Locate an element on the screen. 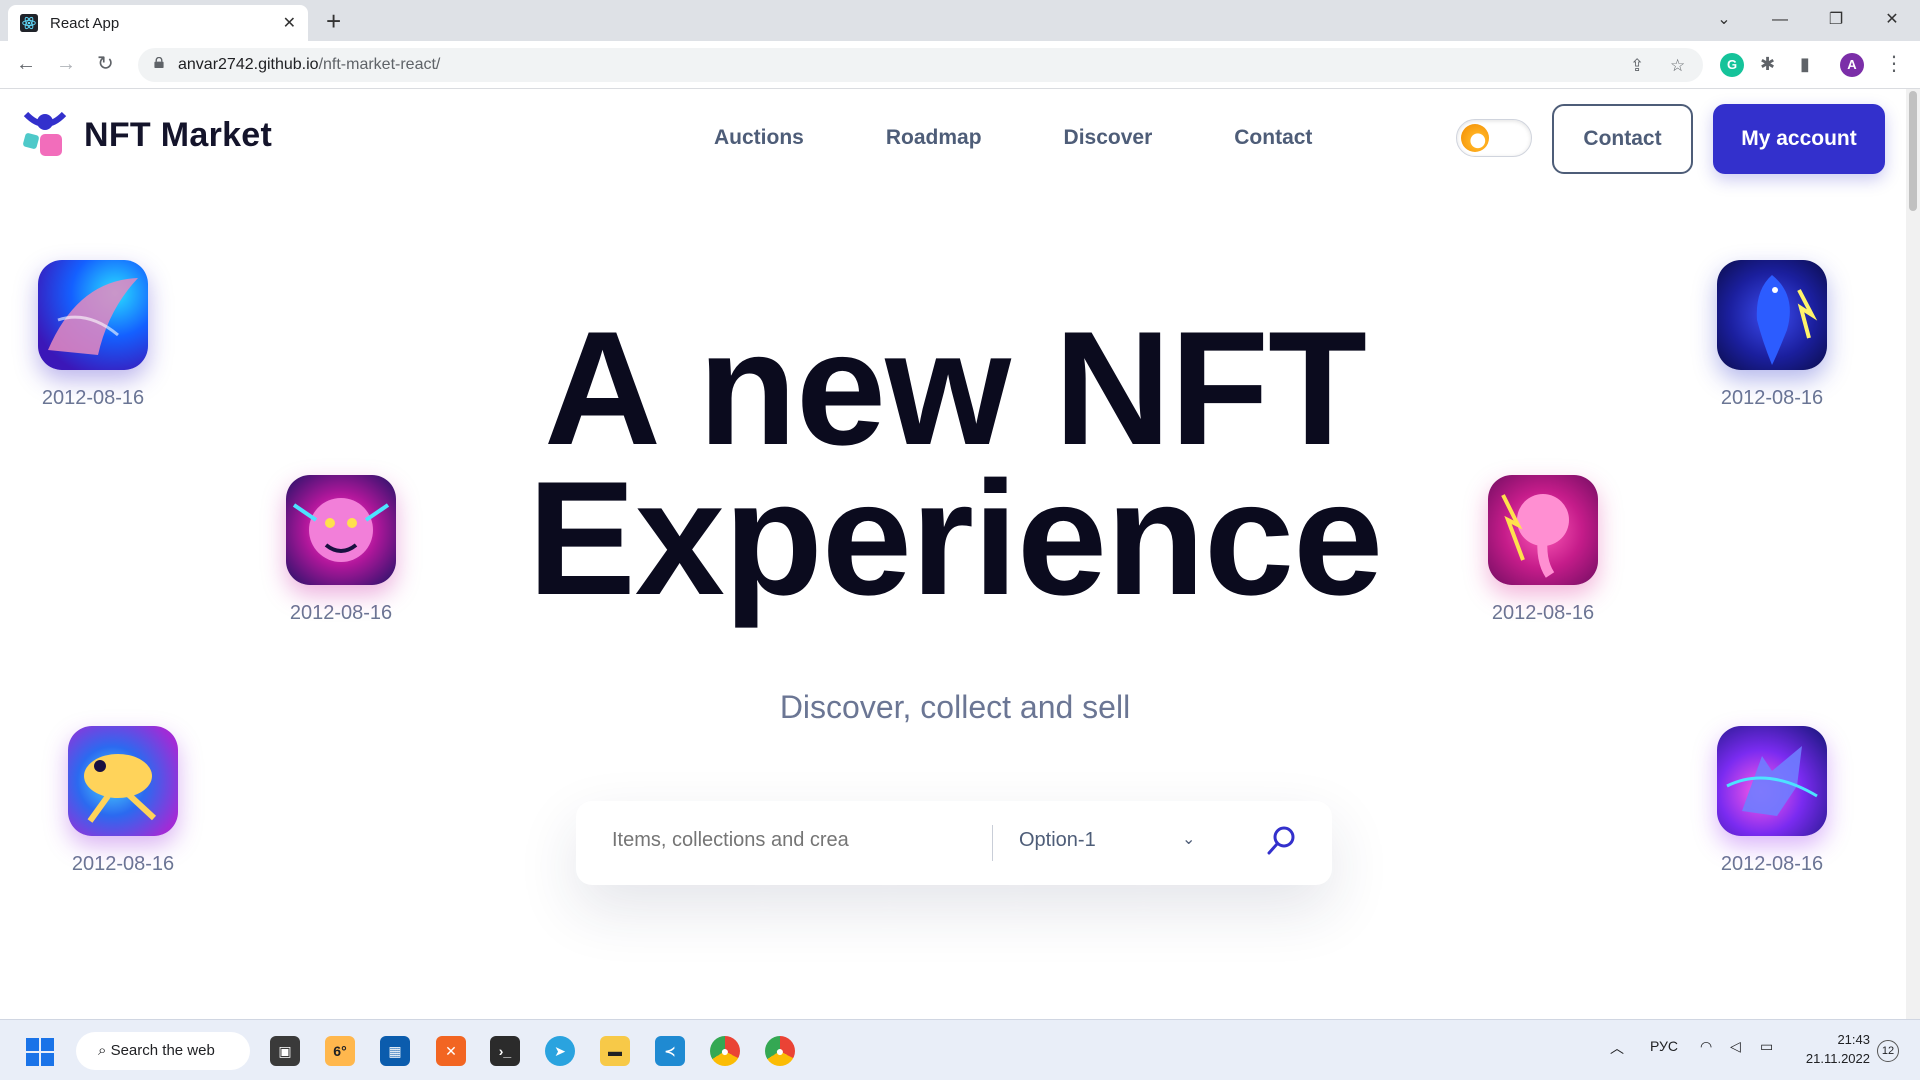  close-tab-icon: ✕ is located at coordinates (289, 23).